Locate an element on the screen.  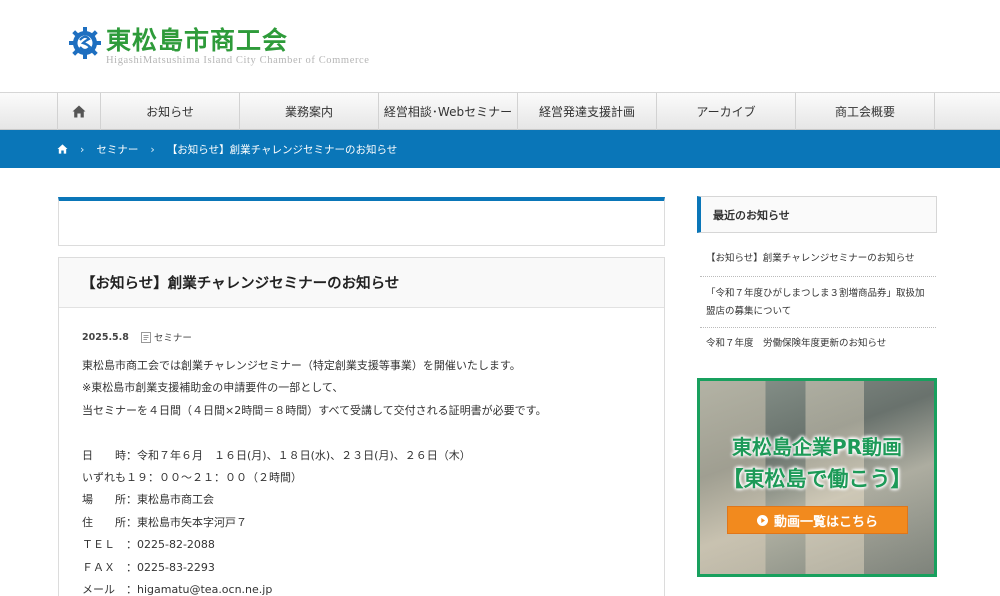
nav-item-news: お知らせ is located at coordinates (170, 111).